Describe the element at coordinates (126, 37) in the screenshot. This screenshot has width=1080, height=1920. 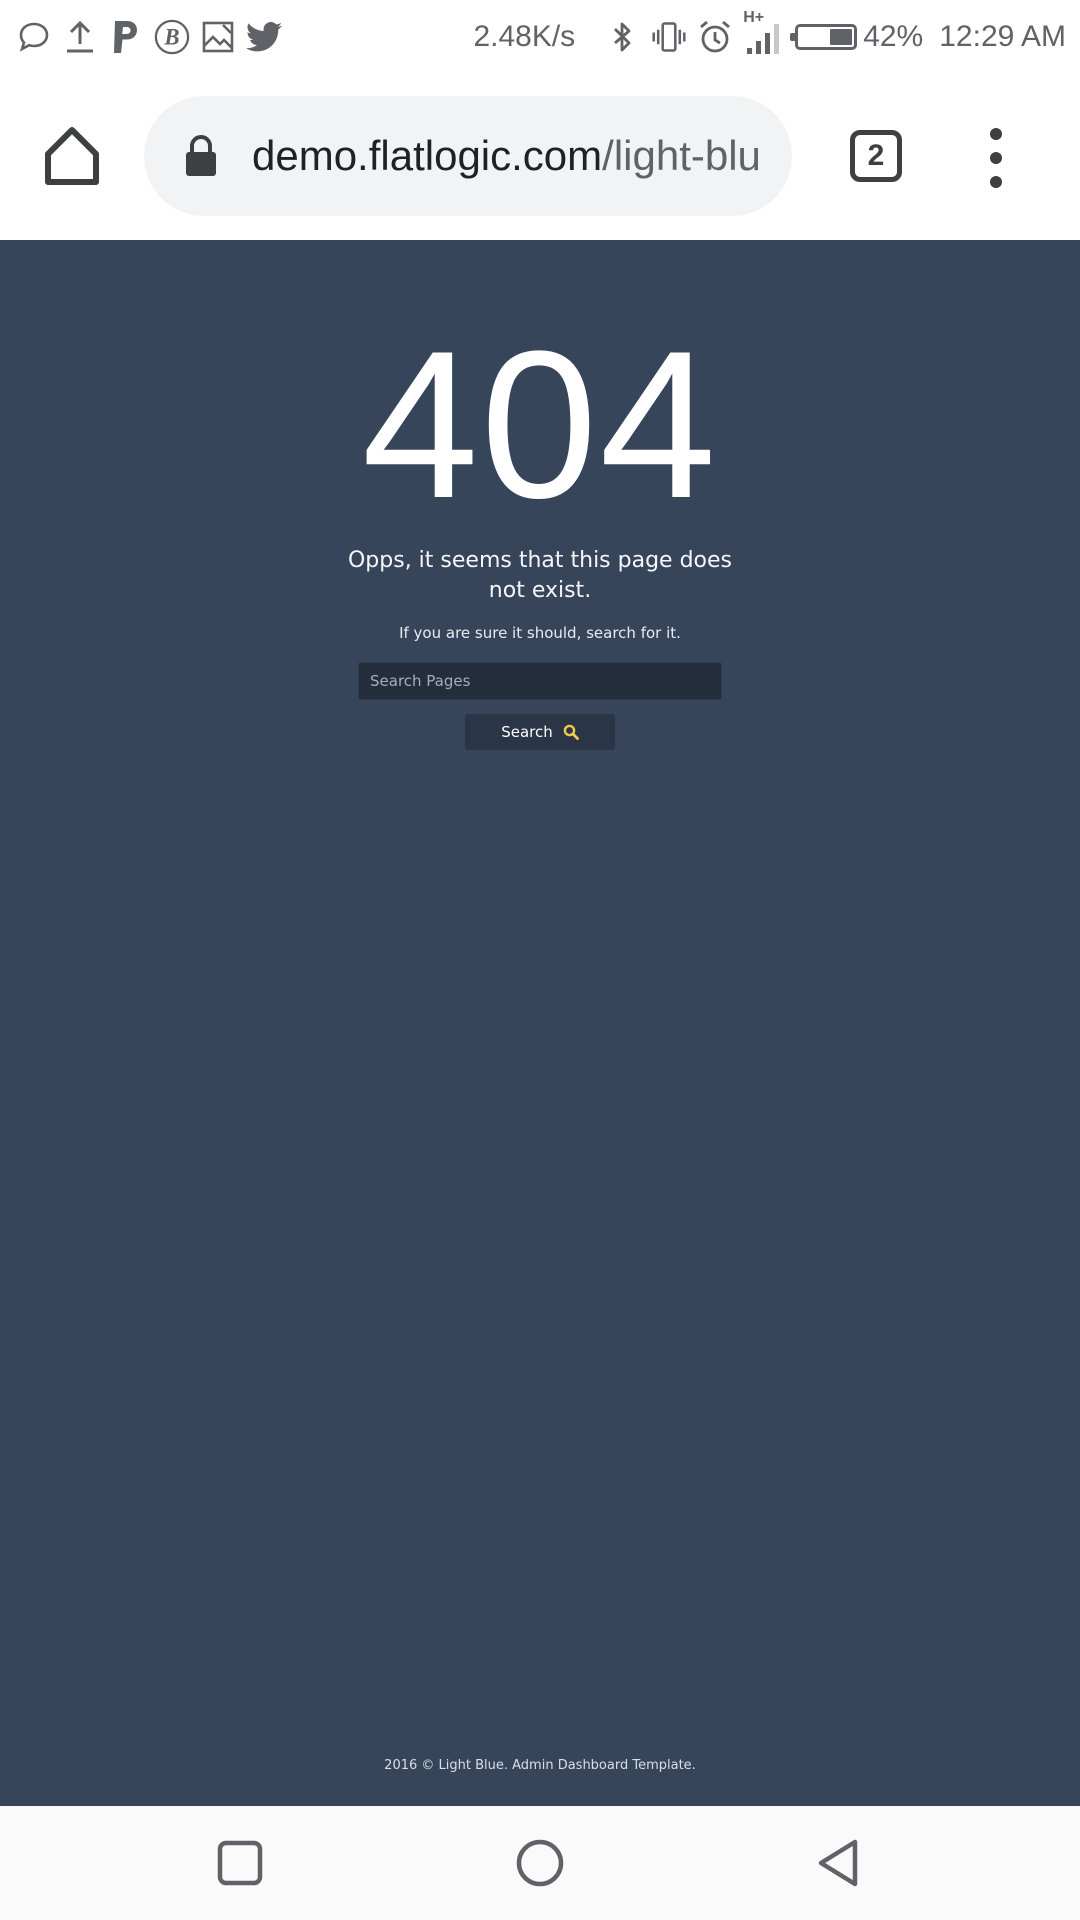
I see `paypal-icon` at that location.